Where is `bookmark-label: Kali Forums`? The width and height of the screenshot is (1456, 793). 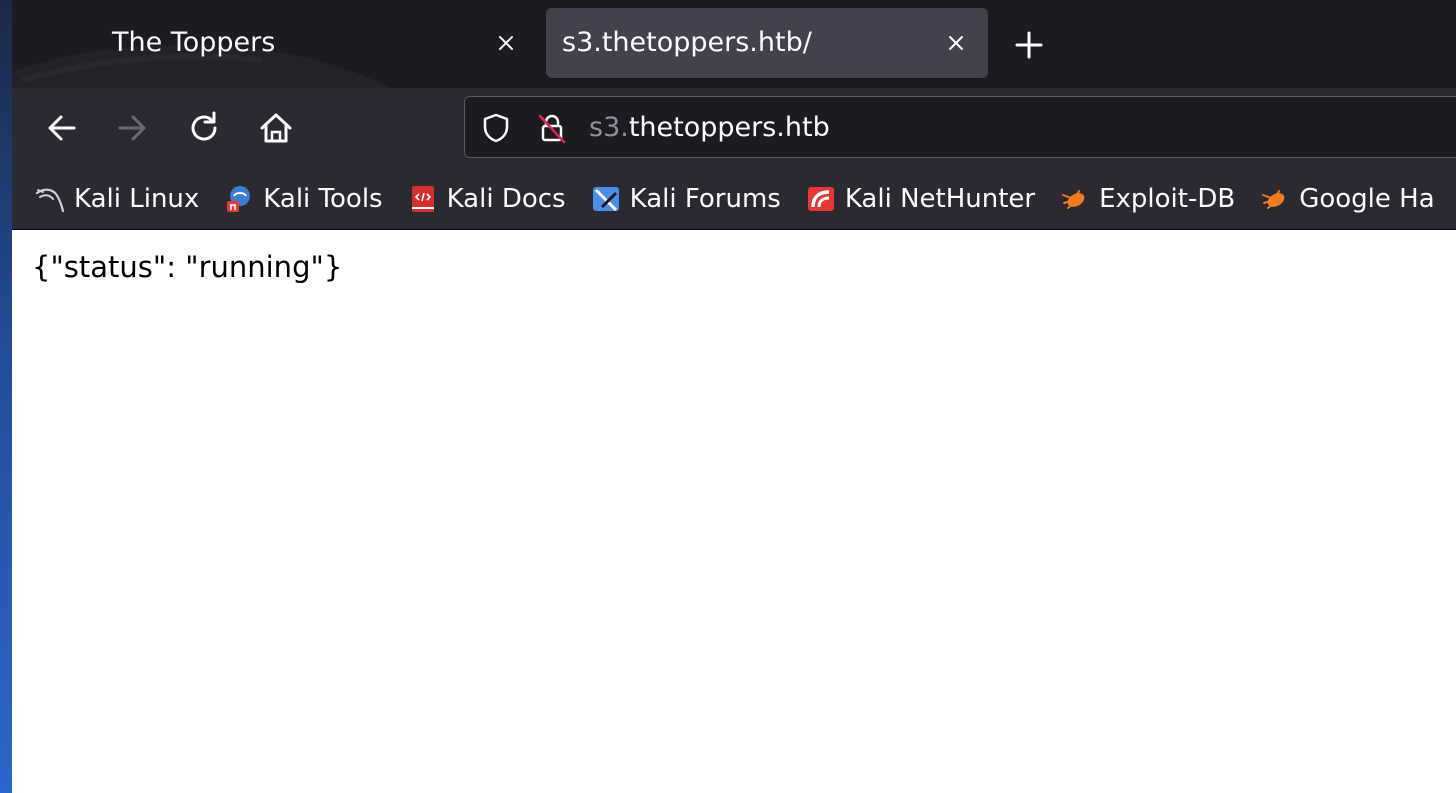 bookmark-label: Kali Forums is located at coordinates (705, 198).